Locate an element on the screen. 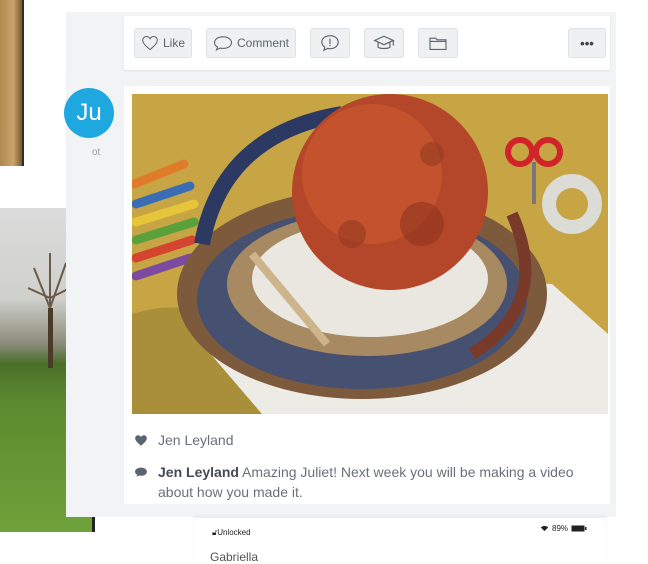  more-button: ••• is located at coordinates (587, 43).